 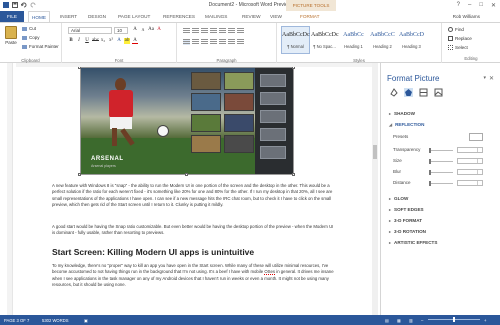 I want to click on fill-line-icon, so click(x=393, y=92).